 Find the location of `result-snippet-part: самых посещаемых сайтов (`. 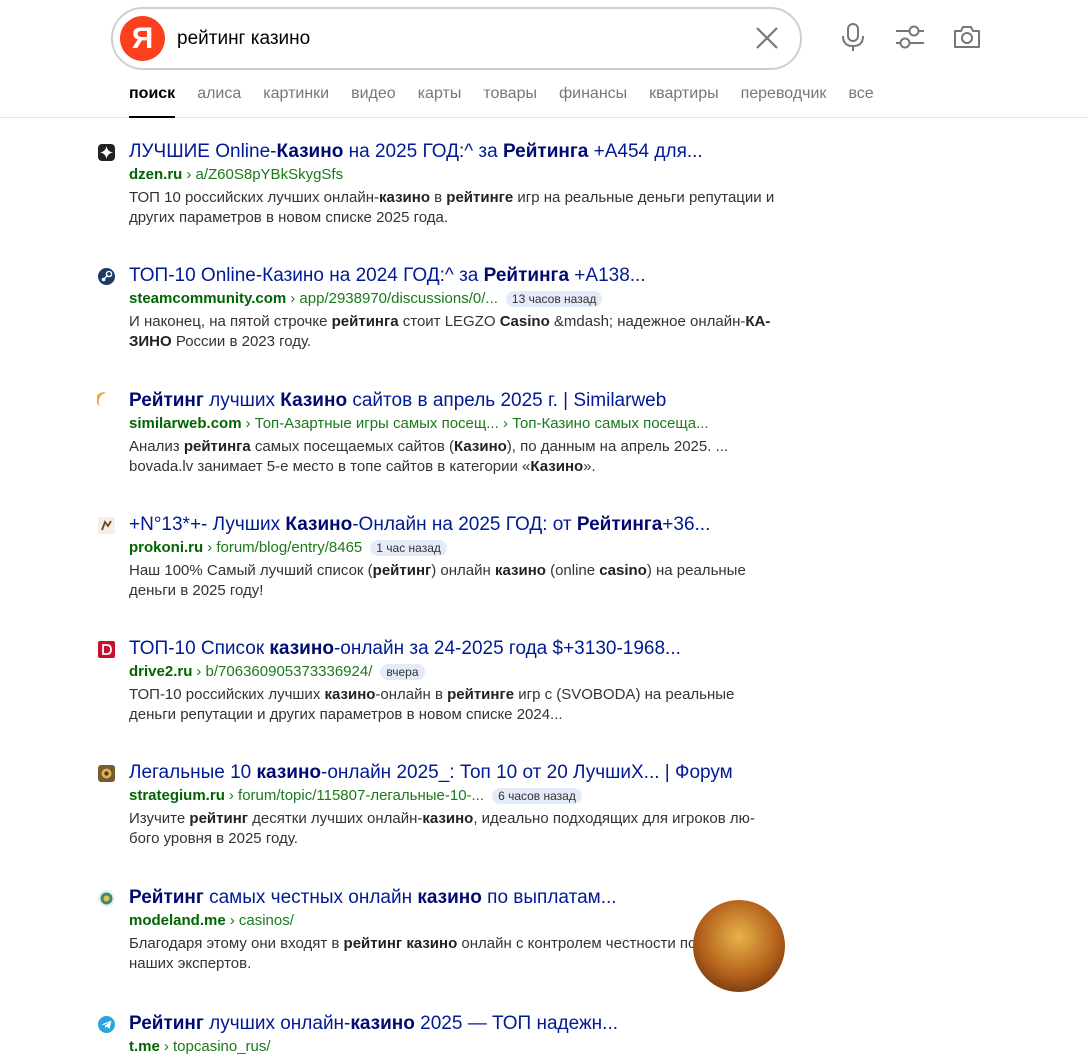

result-snippet-part: самых посещаемых сайтов ( is located at coordinates (352, 446).